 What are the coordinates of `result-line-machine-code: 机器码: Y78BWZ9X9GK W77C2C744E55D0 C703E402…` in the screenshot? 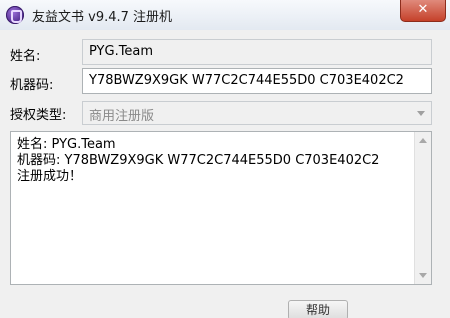 It's located at (198, 160).